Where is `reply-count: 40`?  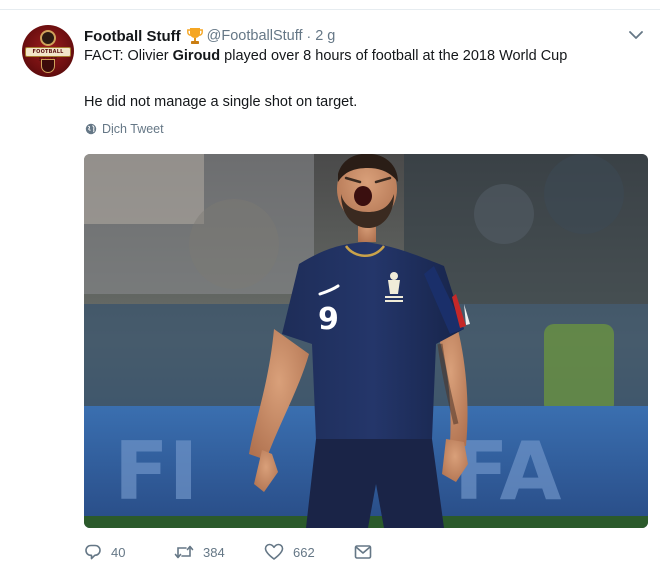 reply-count: 40 is located at coordinates (118, 552).